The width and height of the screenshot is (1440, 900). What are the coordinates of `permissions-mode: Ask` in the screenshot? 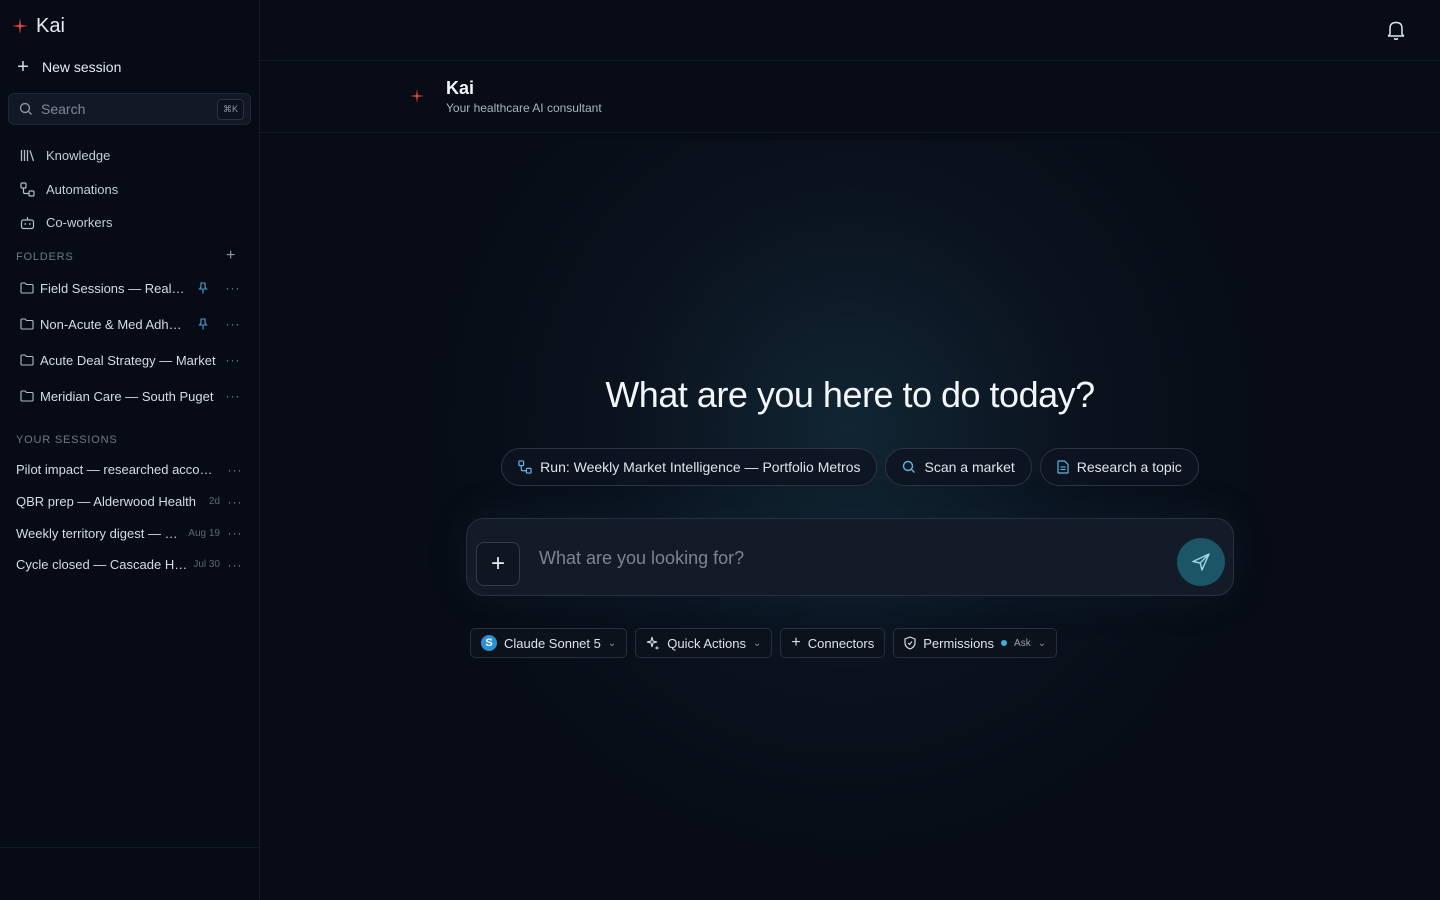 It's located at (1022, 643).